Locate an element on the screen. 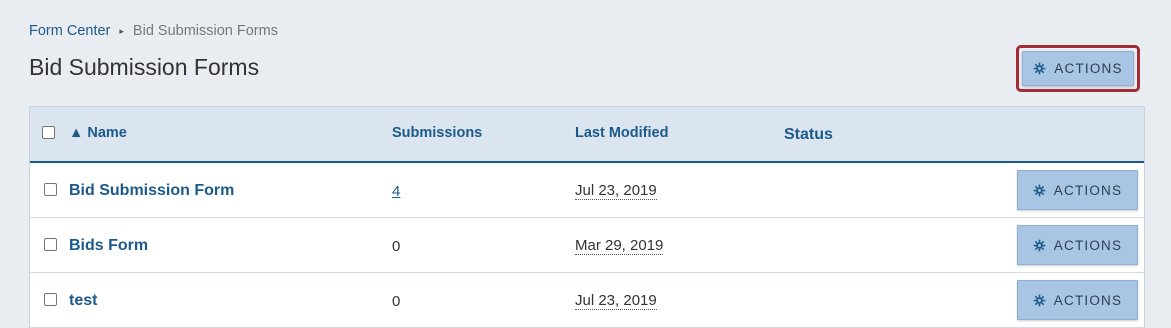  last-modified-date: Mar 29, 2019 is located at coordinates (619, 246).